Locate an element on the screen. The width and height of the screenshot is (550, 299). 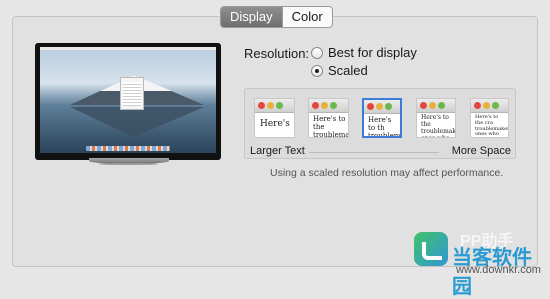
radio-label: Best for display is located at coordinates (372, 52).